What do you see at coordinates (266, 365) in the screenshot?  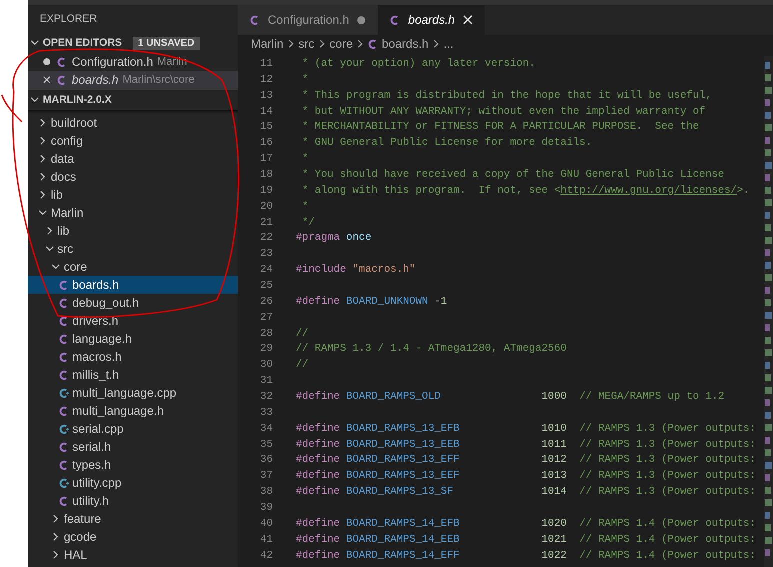 I see `line-number: 30` at bounding box center [266, 365].